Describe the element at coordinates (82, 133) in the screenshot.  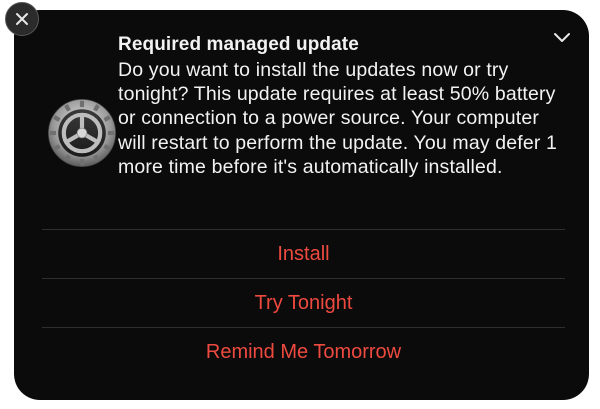
I see `system-preferences-gear-icon` at that location.